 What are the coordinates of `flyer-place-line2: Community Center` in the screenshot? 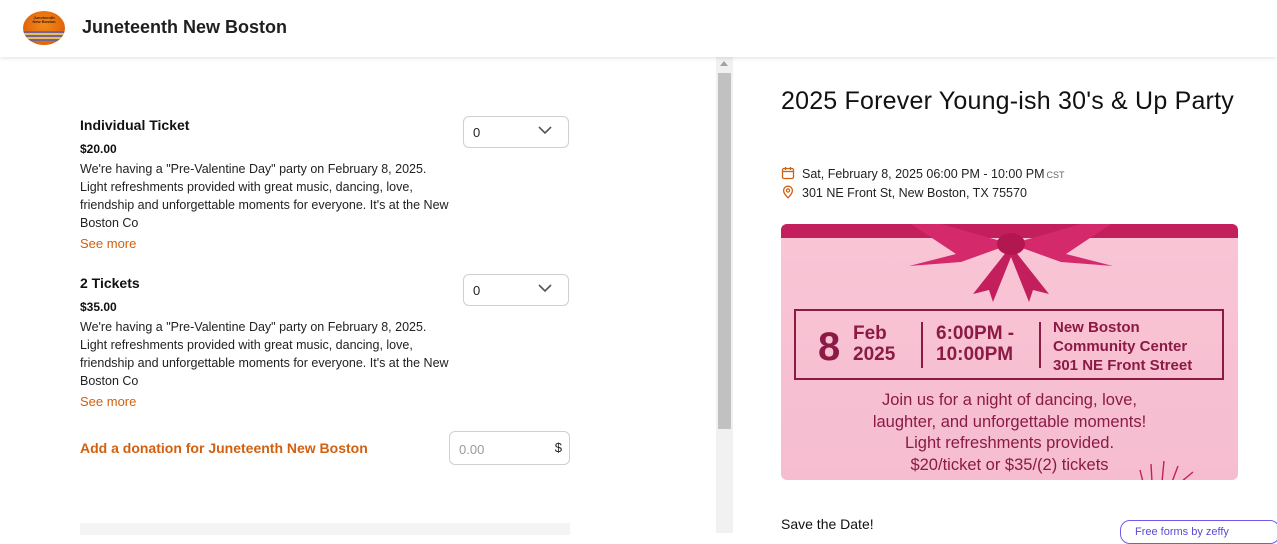 It's located at (1120, 346).